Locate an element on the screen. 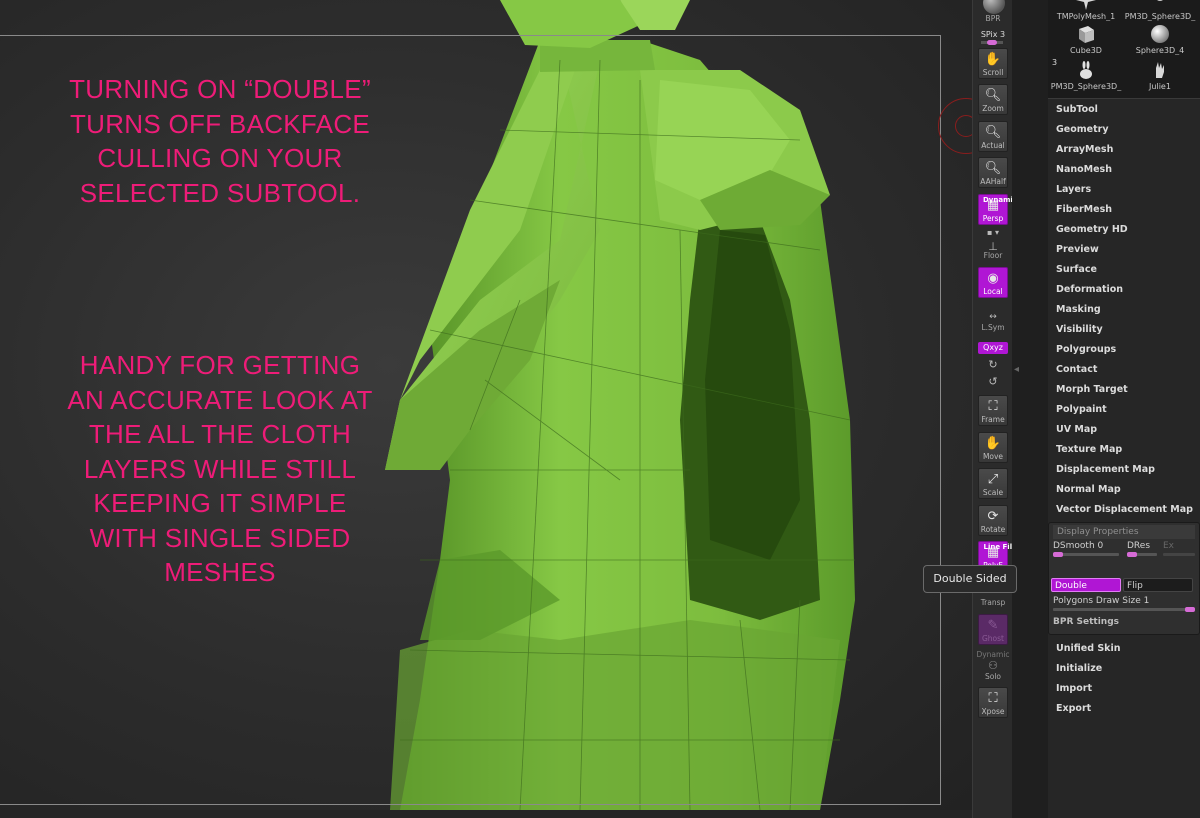 This screenshot has height=818, width=1200. menu-item-contact: Contact is located at coordinates (1124, 370).